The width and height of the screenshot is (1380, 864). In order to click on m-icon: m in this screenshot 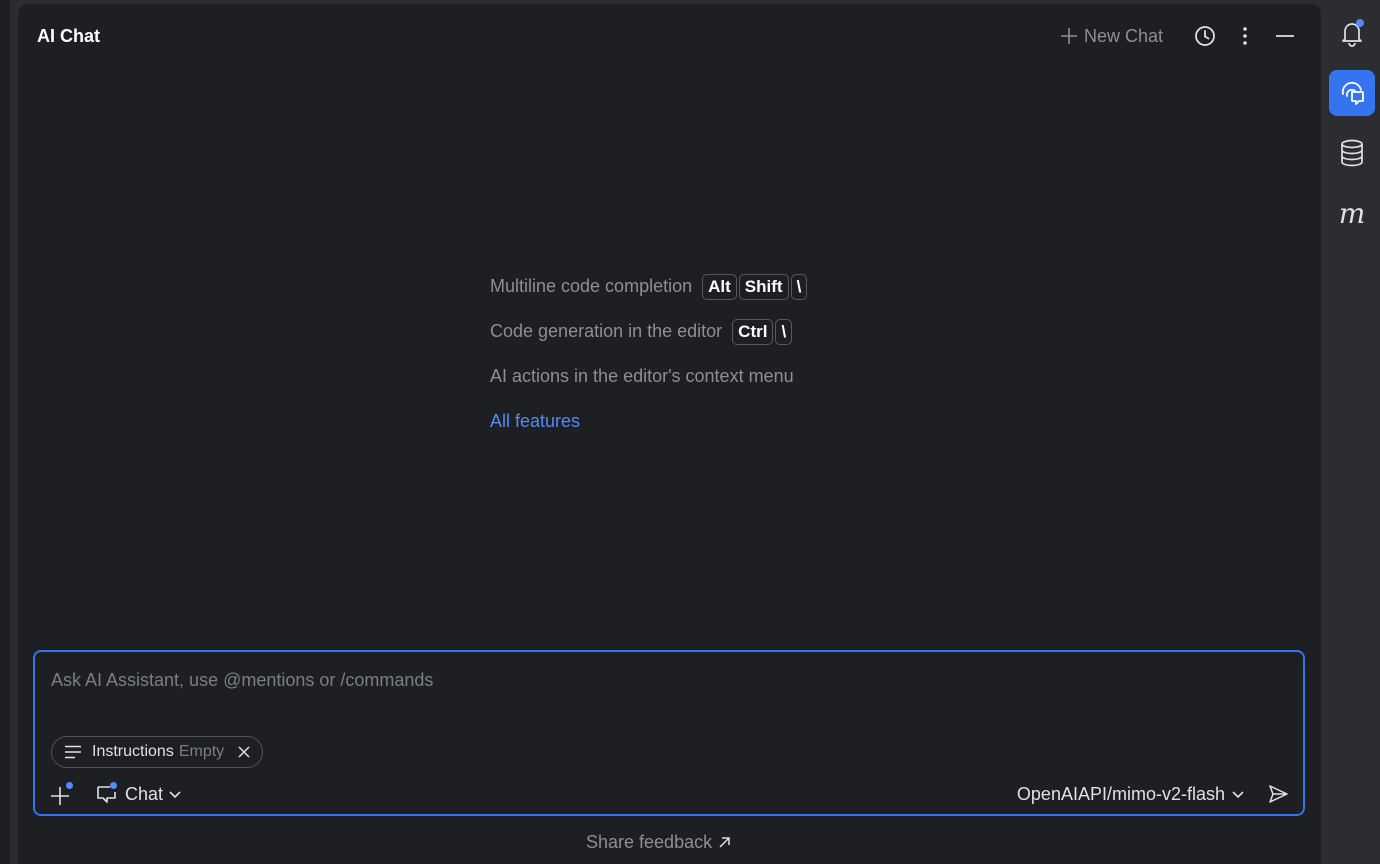, I will do `click(1352, 213)`.